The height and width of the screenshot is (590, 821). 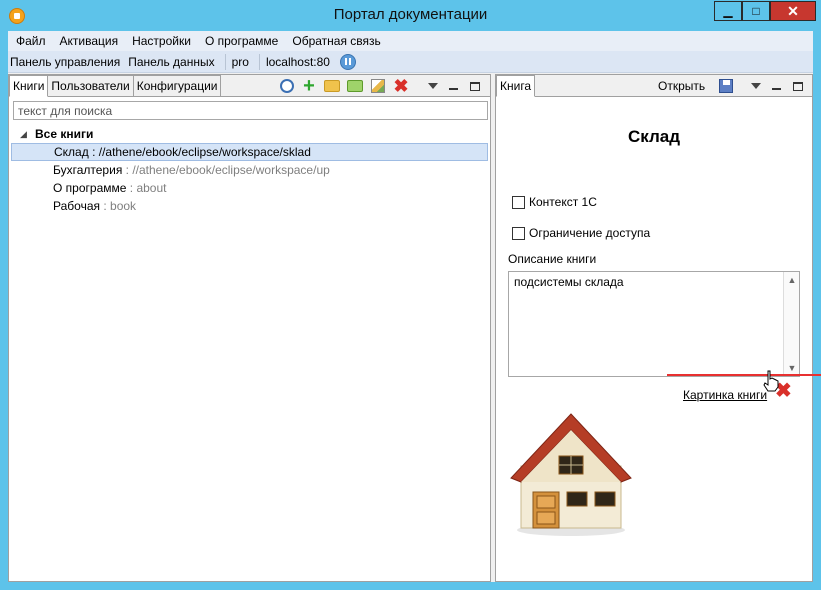 What do you see at coordinates (64, 134) in the screenshot?
I see `tree-root-label: Все книги` at bounding box center [64, 134].